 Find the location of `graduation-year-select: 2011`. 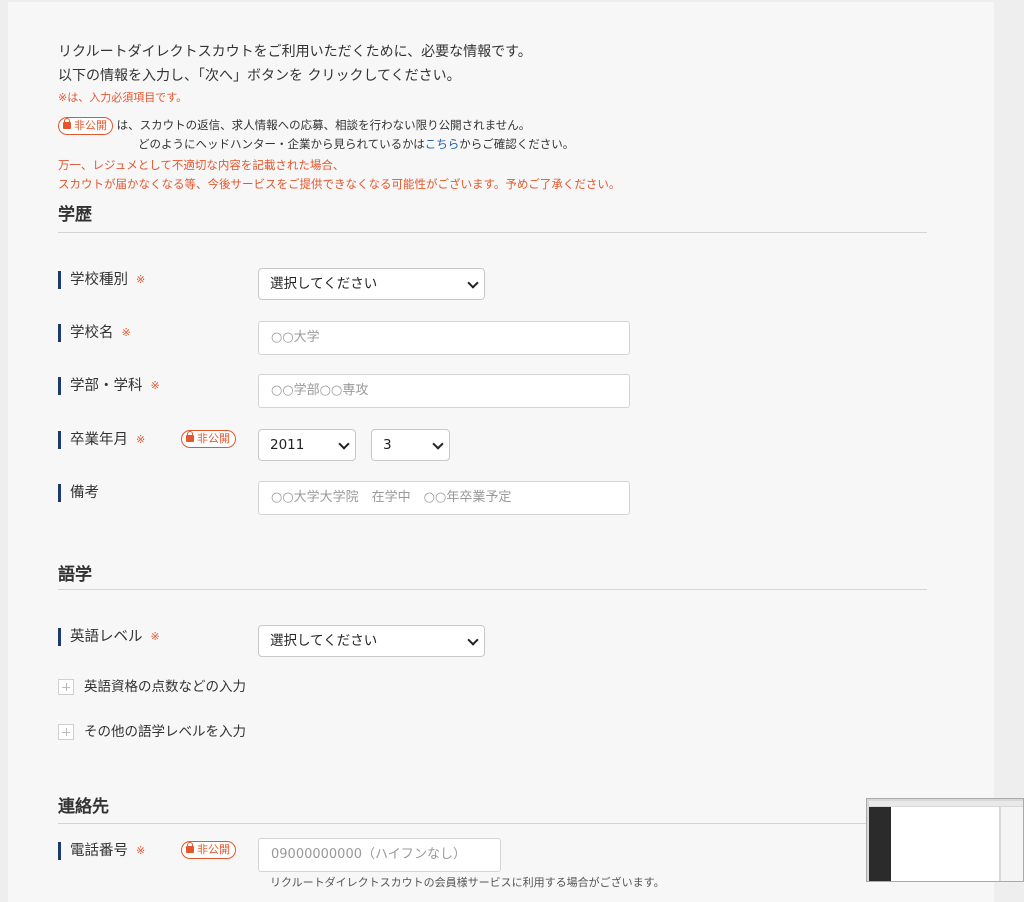

graduation-year-select: 2011 is located at coordinates (307, 445).